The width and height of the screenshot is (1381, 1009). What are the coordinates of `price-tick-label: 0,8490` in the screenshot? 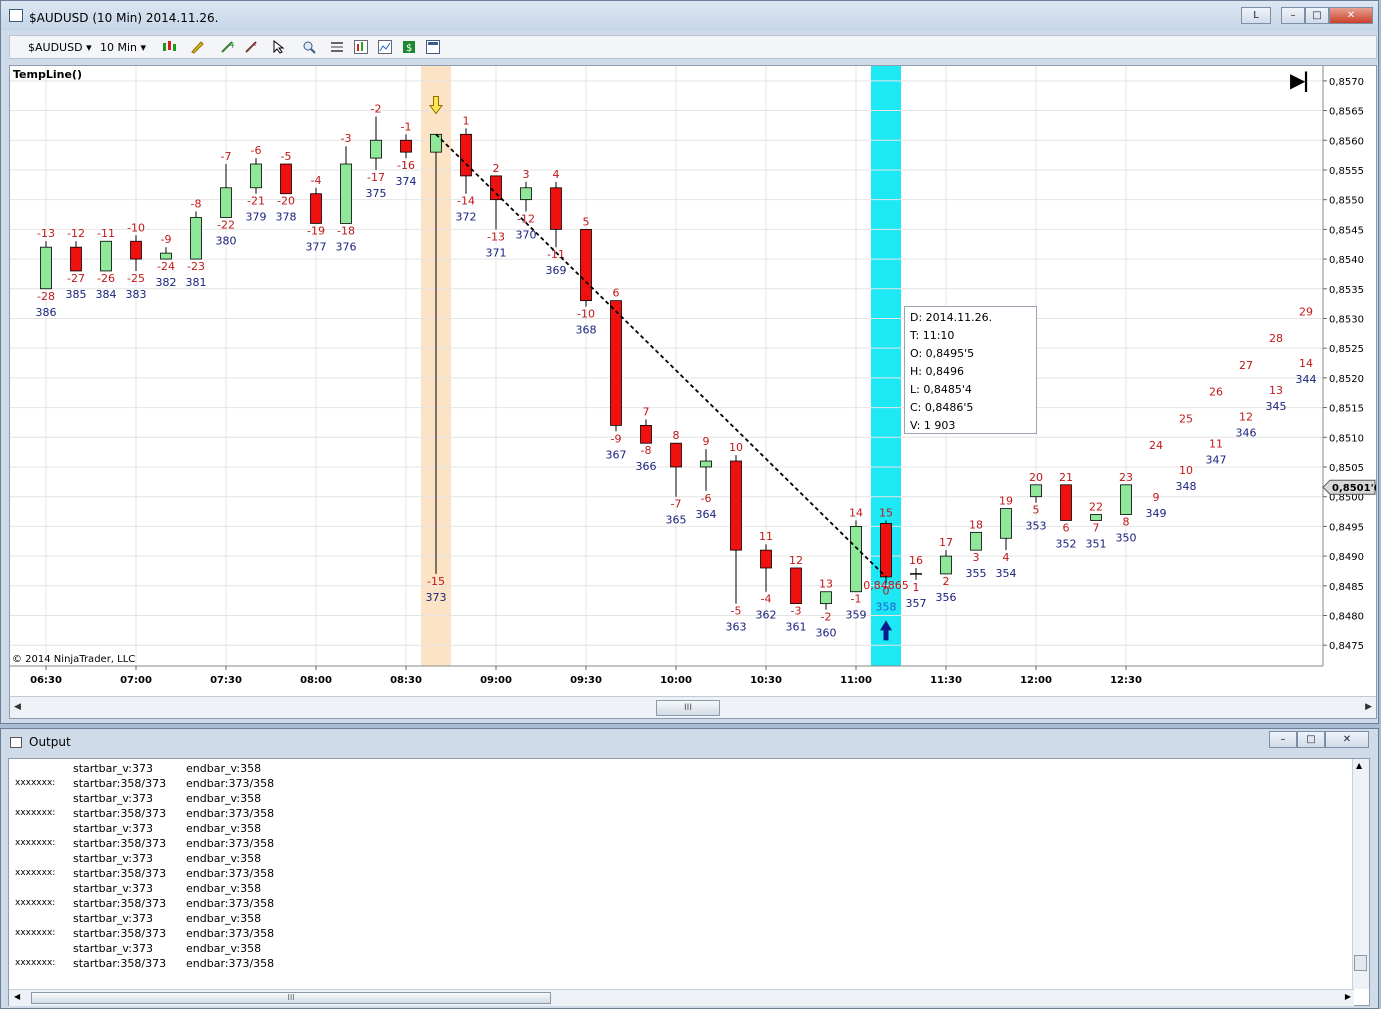 It's located at (1346, 557).